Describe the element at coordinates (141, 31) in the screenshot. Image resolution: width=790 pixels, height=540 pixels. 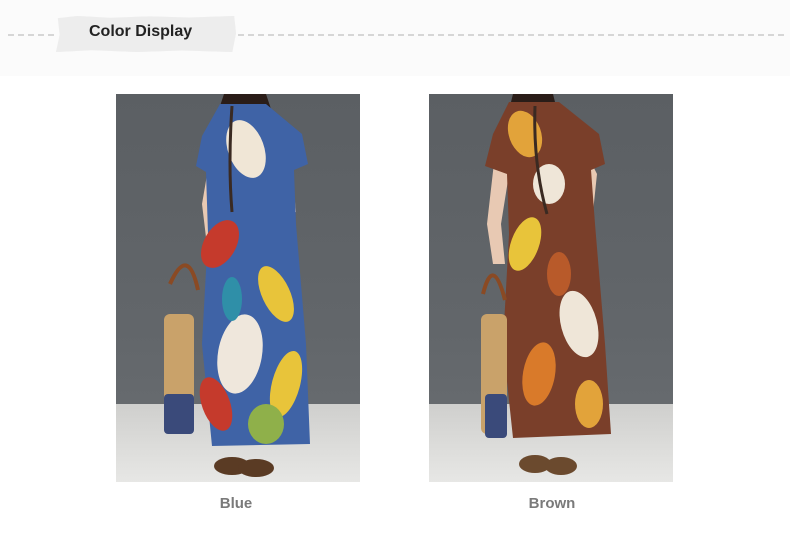
I see `section-title: Color Display` at that location.